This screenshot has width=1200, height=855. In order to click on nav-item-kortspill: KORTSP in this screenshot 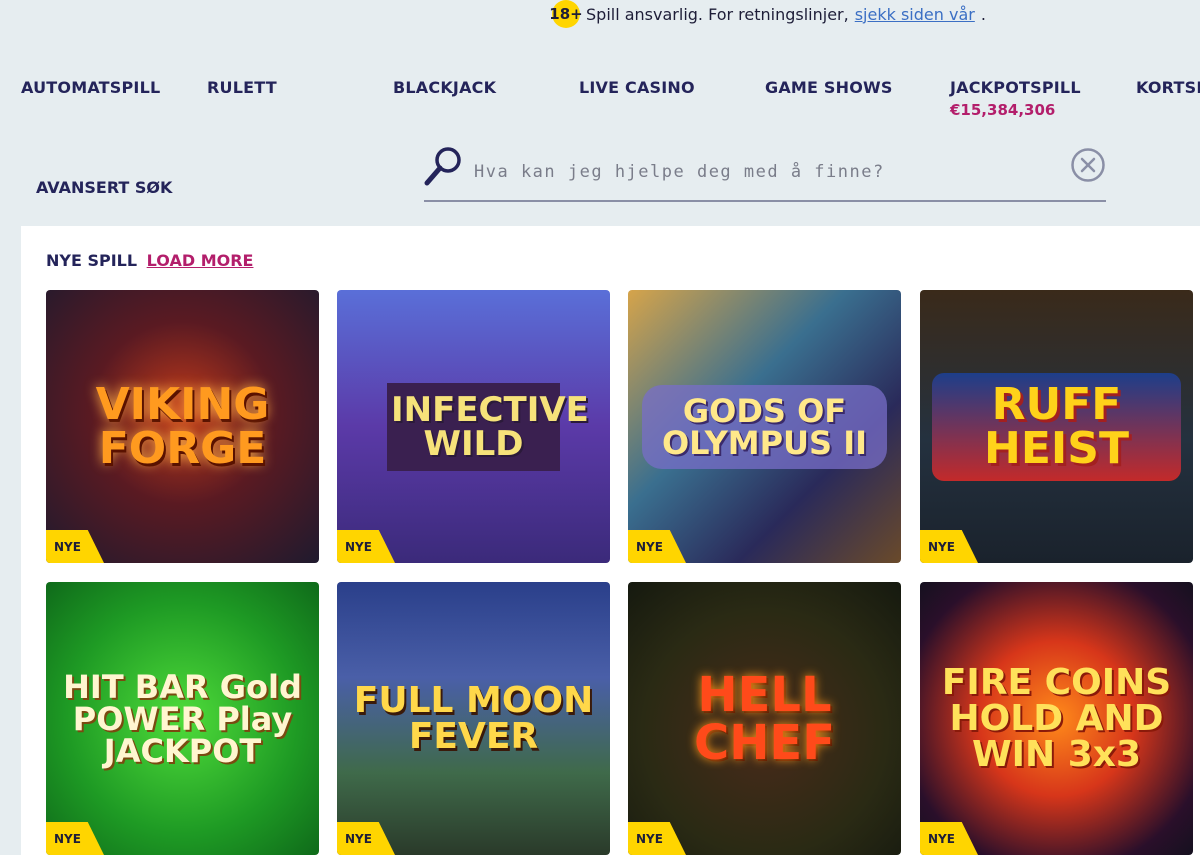, I will do `click(1168, 87)`.